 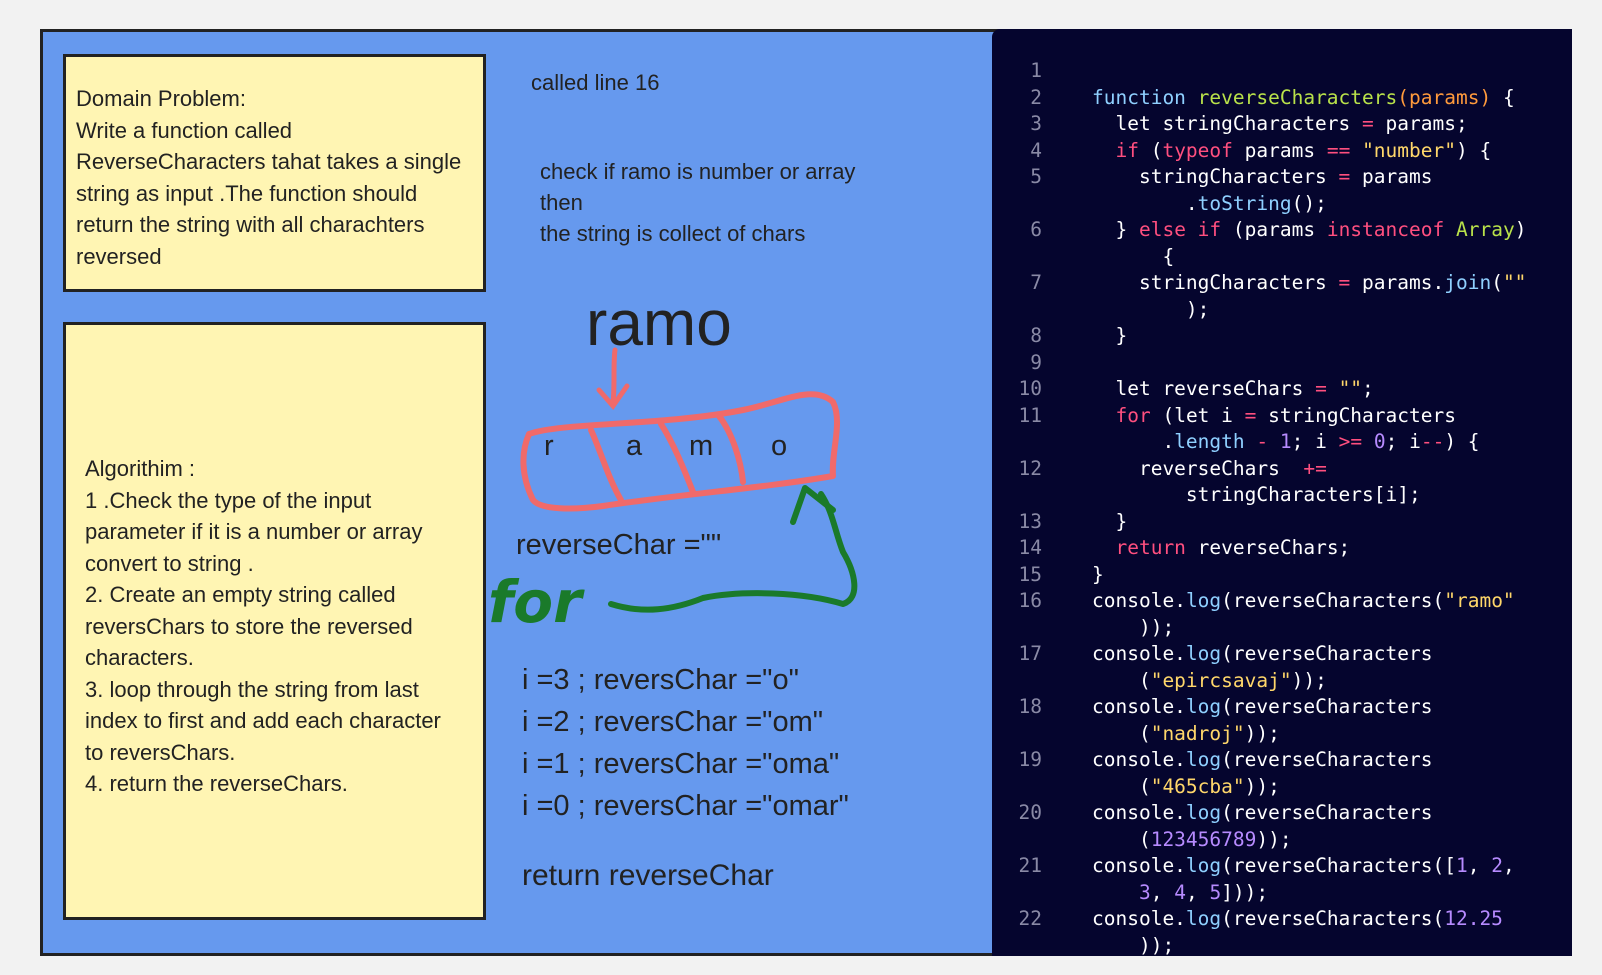 I want to click on code-token: stringCharacters[i];, so click(x=1256, y=494).